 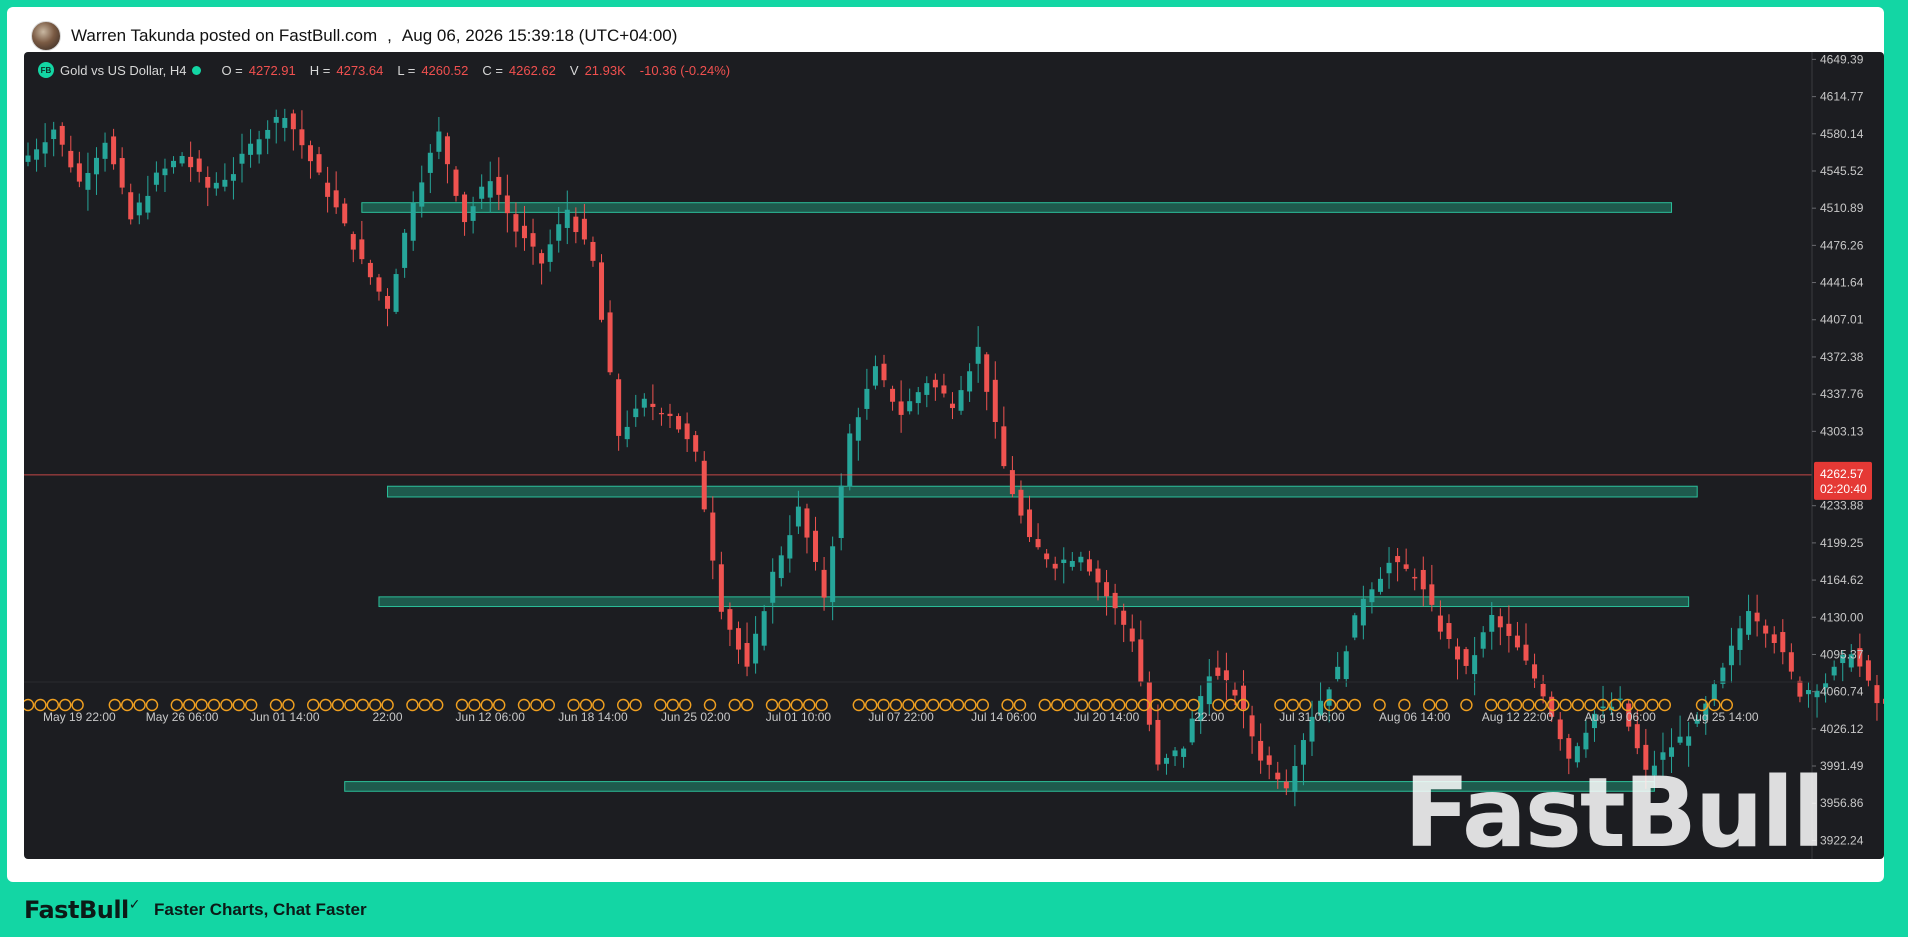 What do you see at coordinates (574, 70) in the screenshot?
I see `volume-label: V` at bounding box center [574, 70].